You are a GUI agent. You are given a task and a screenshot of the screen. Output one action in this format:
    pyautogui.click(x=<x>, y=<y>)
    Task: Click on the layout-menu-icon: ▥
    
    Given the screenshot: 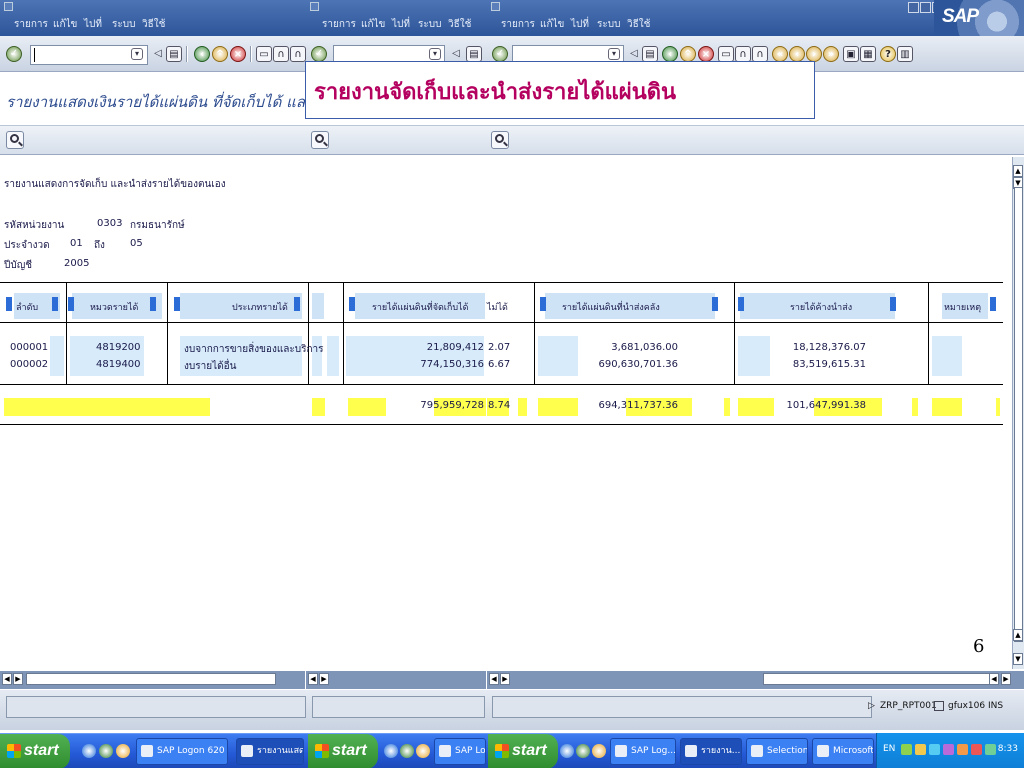 What is the action you would take?
    pyautogui.click(x=905, y=54)
    